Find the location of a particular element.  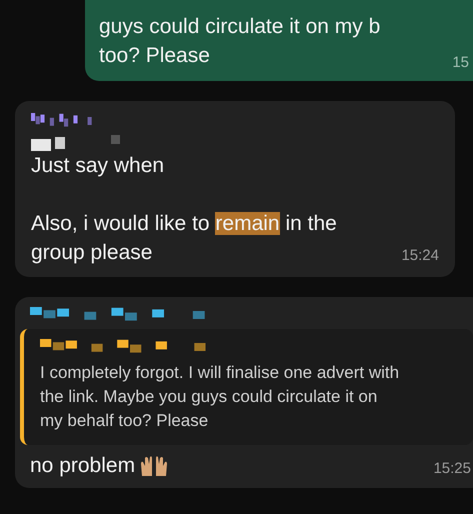

message-time: 15:25 is located at coordinates (452, 468).